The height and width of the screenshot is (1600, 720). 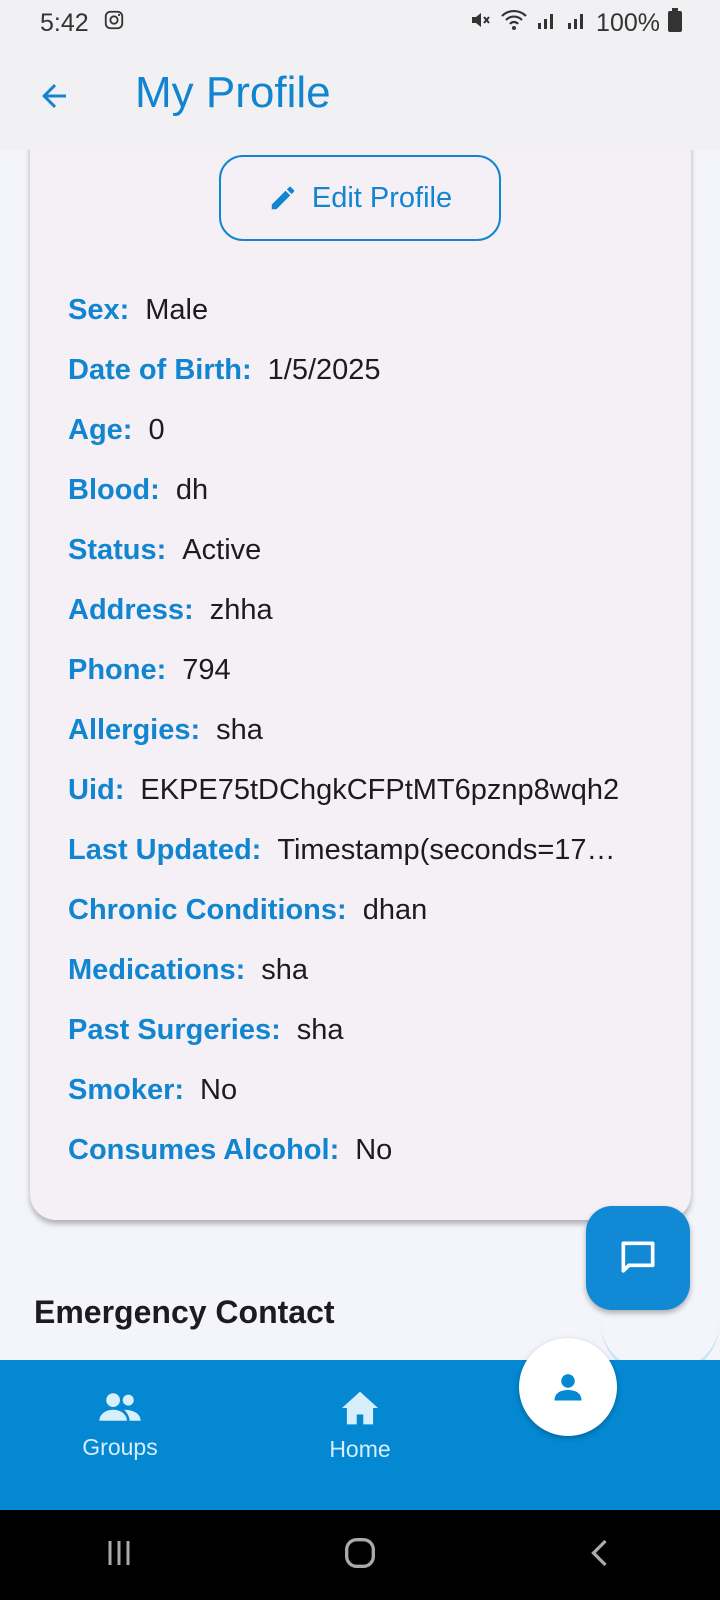 What do you see at coordinates (222, 549) in the screenshot?
I see `field-value: Active` at bounding box center [222, 549].